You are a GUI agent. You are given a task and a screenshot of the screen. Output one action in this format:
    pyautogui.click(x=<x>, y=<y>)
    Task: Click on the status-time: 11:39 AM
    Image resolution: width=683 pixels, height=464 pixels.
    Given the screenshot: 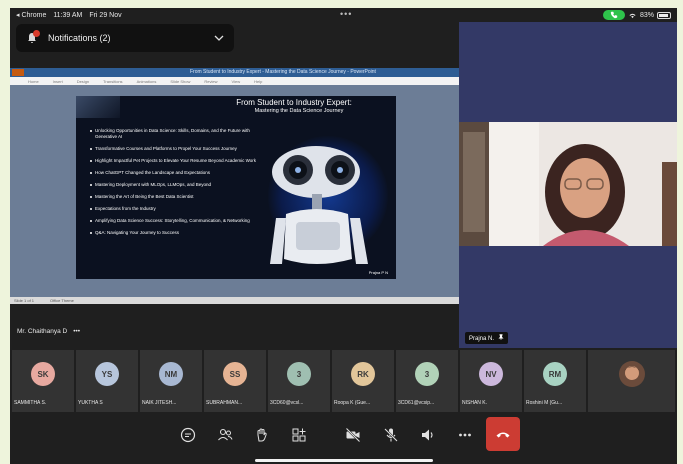 What is the action you would take?
    pyautogui.click(x=68, y=15)
    